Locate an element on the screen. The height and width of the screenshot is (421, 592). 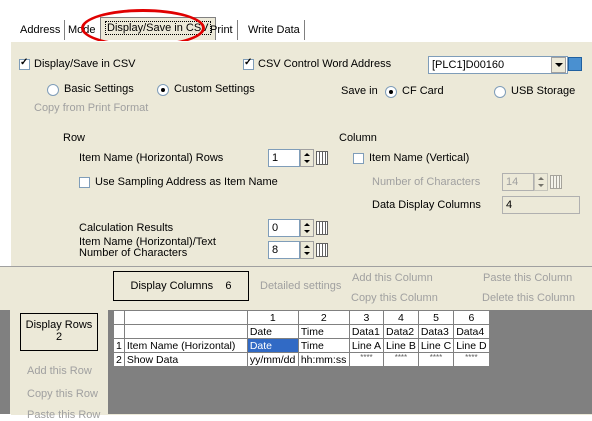
address-input-icon is located at coordinates (575, 64).